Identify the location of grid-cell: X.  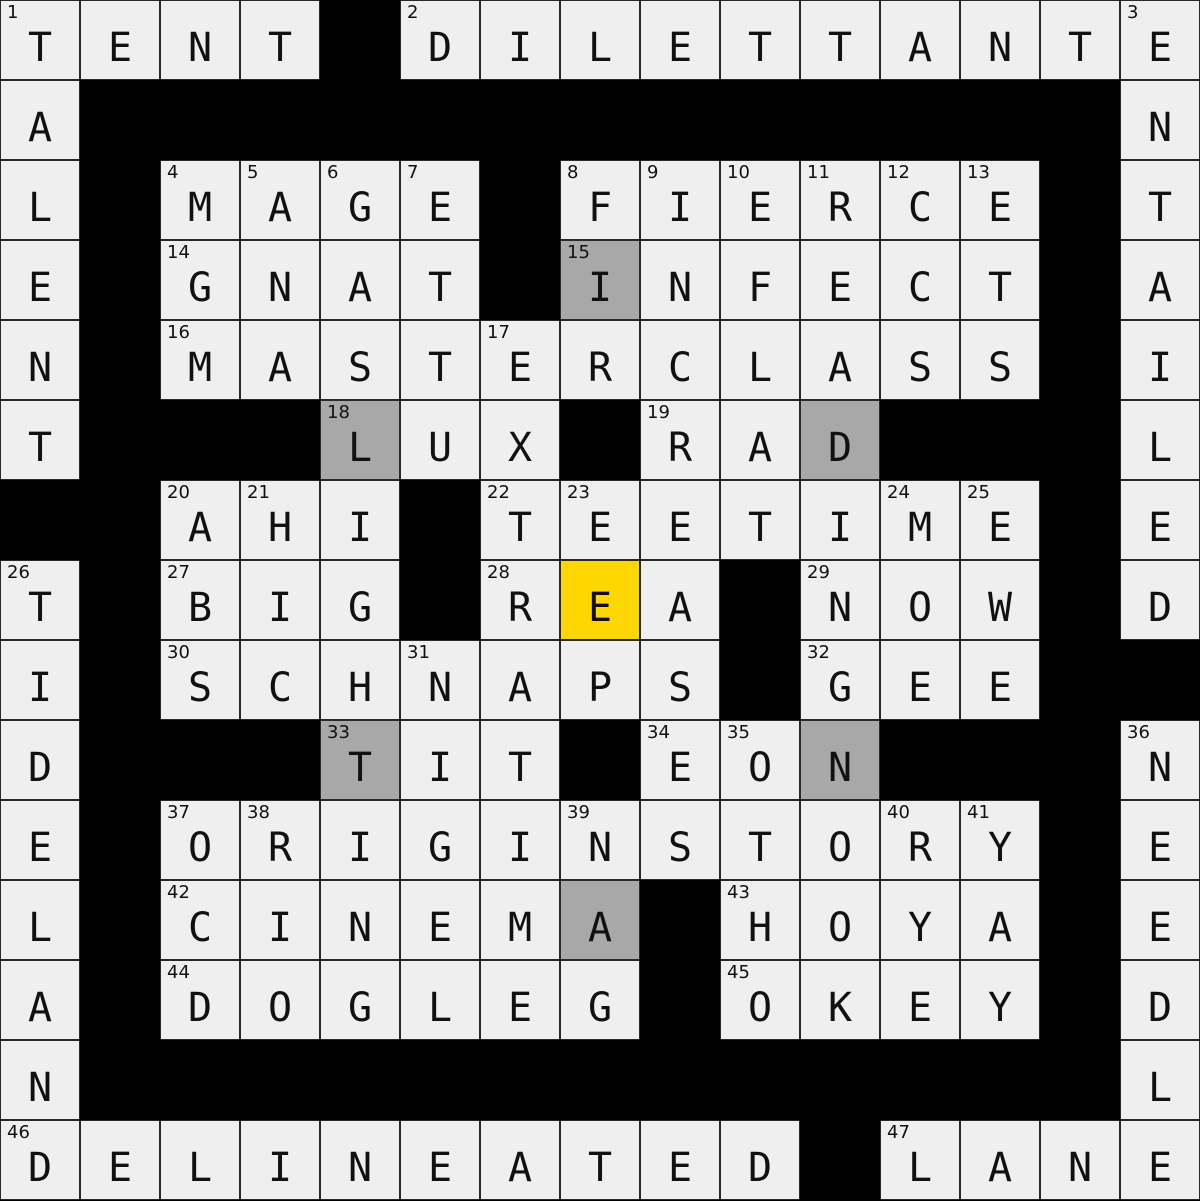
(520, 440).